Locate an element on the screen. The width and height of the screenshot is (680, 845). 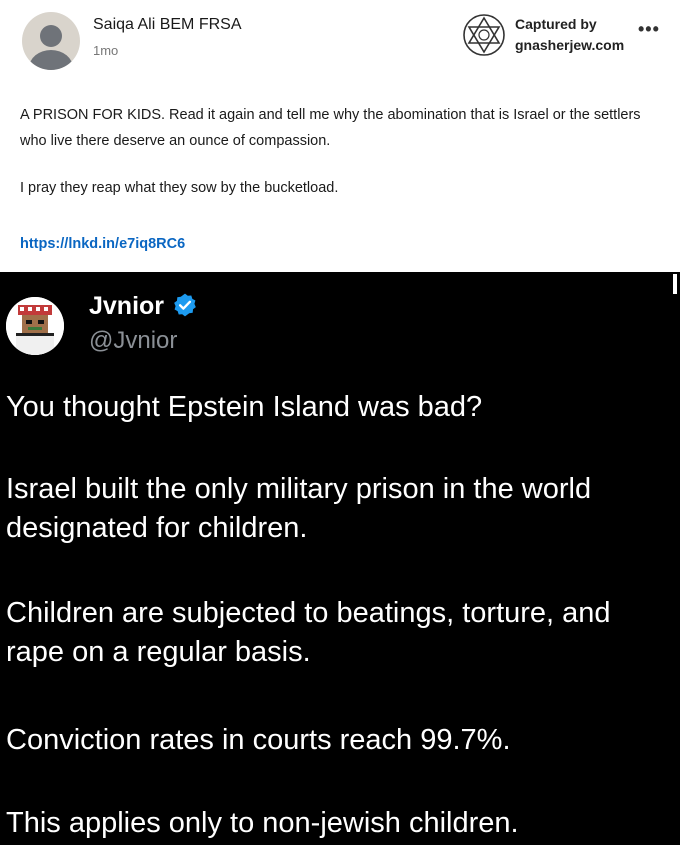
avatar-head is located at coordinates (51, 36).